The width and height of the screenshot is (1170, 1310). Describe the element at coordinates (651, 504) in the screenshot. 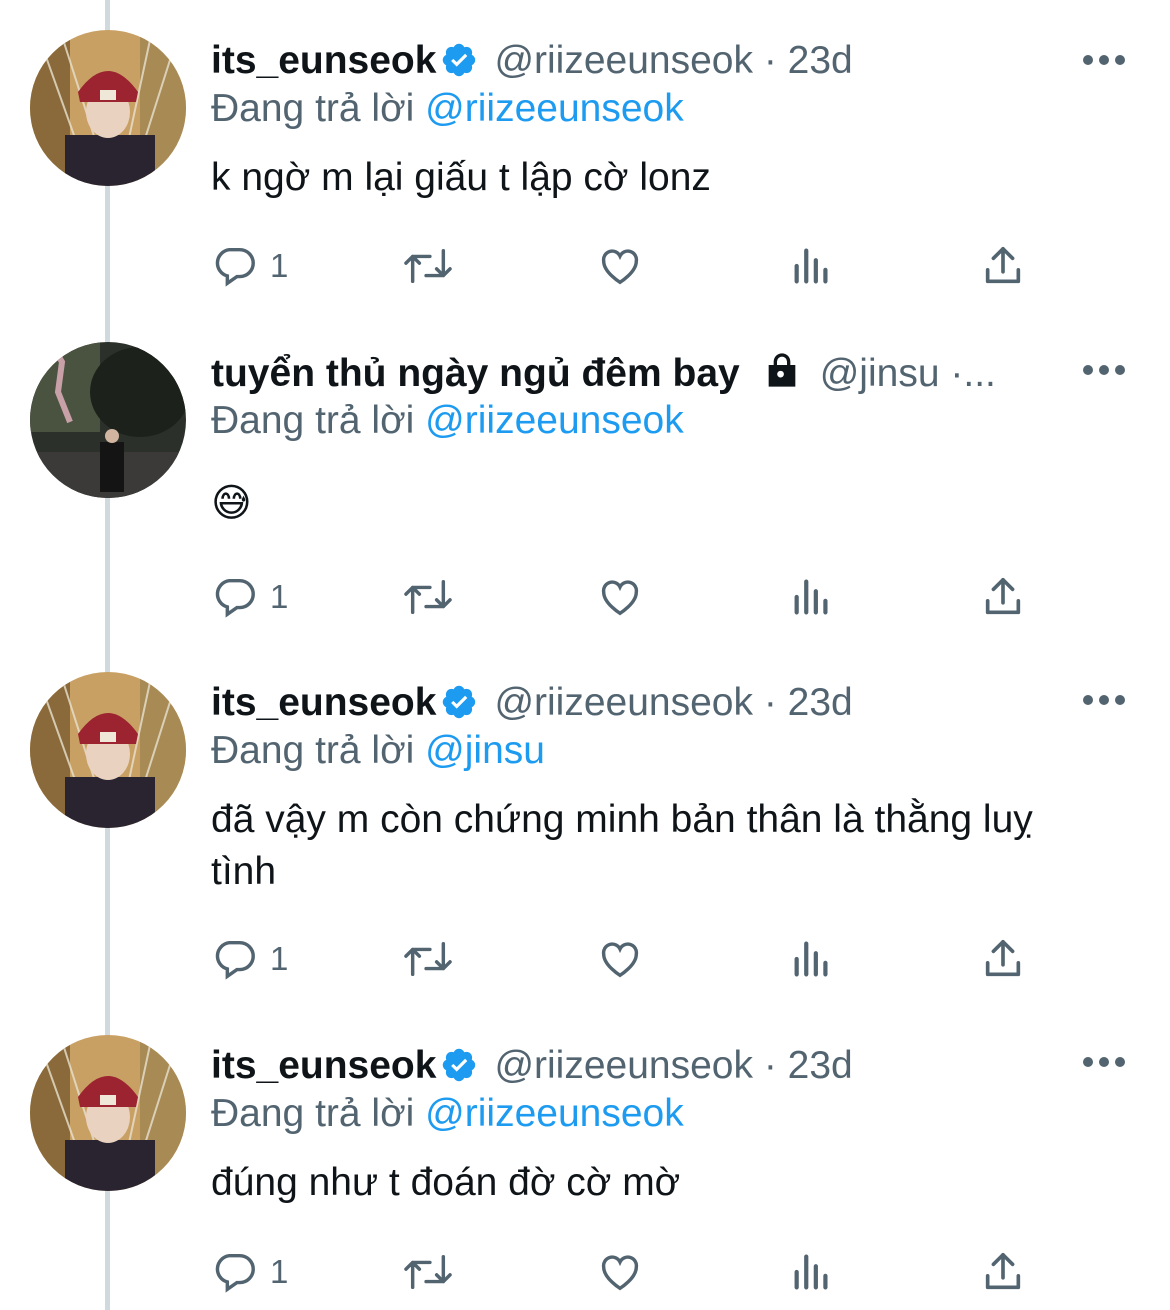

I see `tweet-text: 😅` at that location.